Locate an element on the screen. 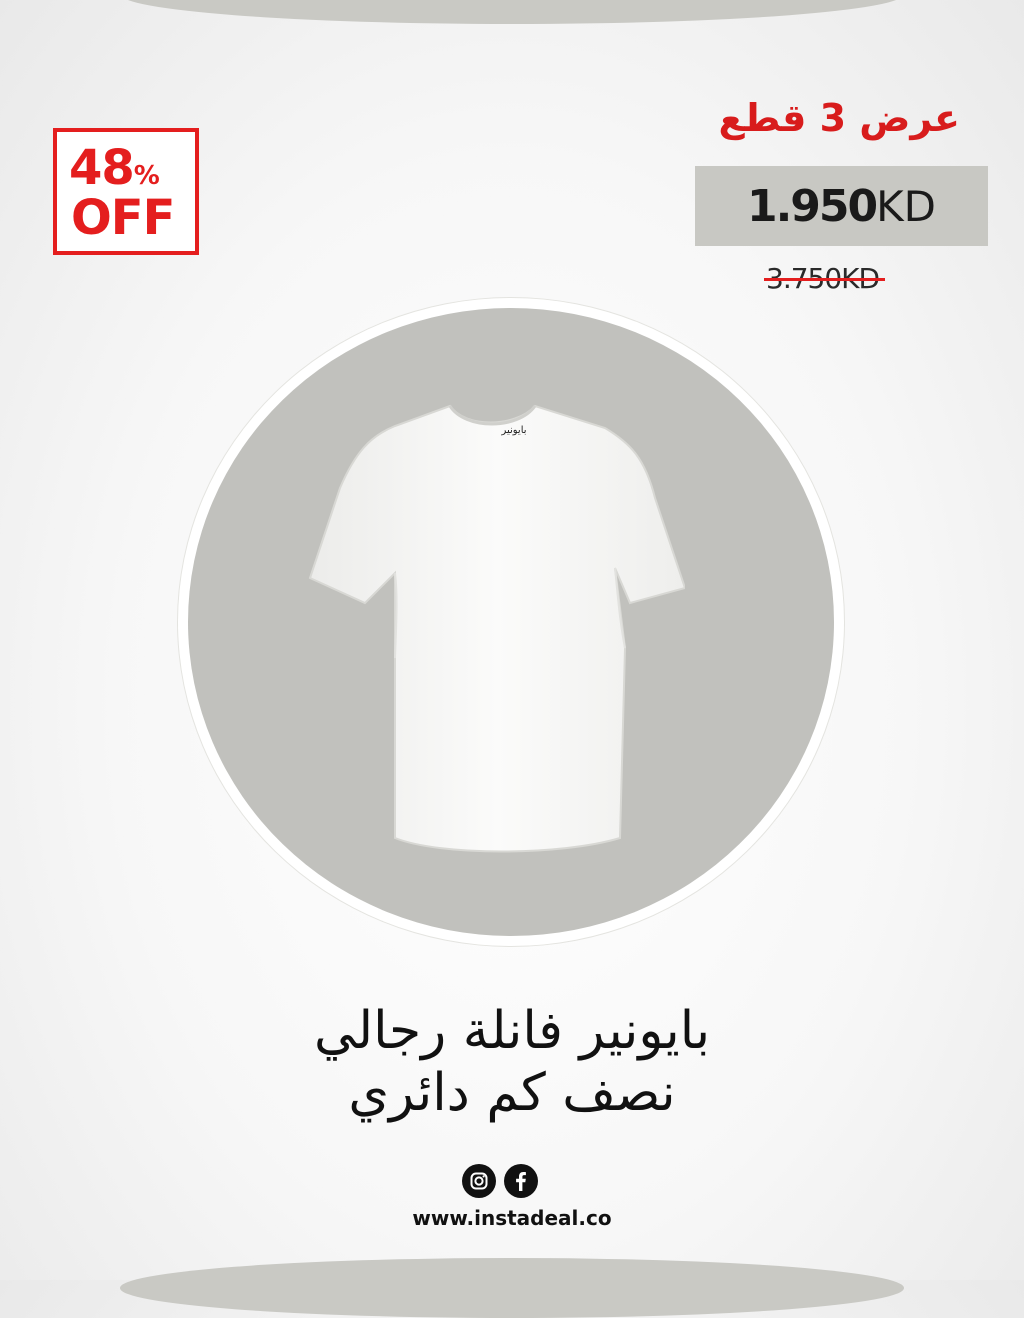 This screenshot has height=1318, width=1024. discount-percent: 48 is located at coordinates (102, 168).